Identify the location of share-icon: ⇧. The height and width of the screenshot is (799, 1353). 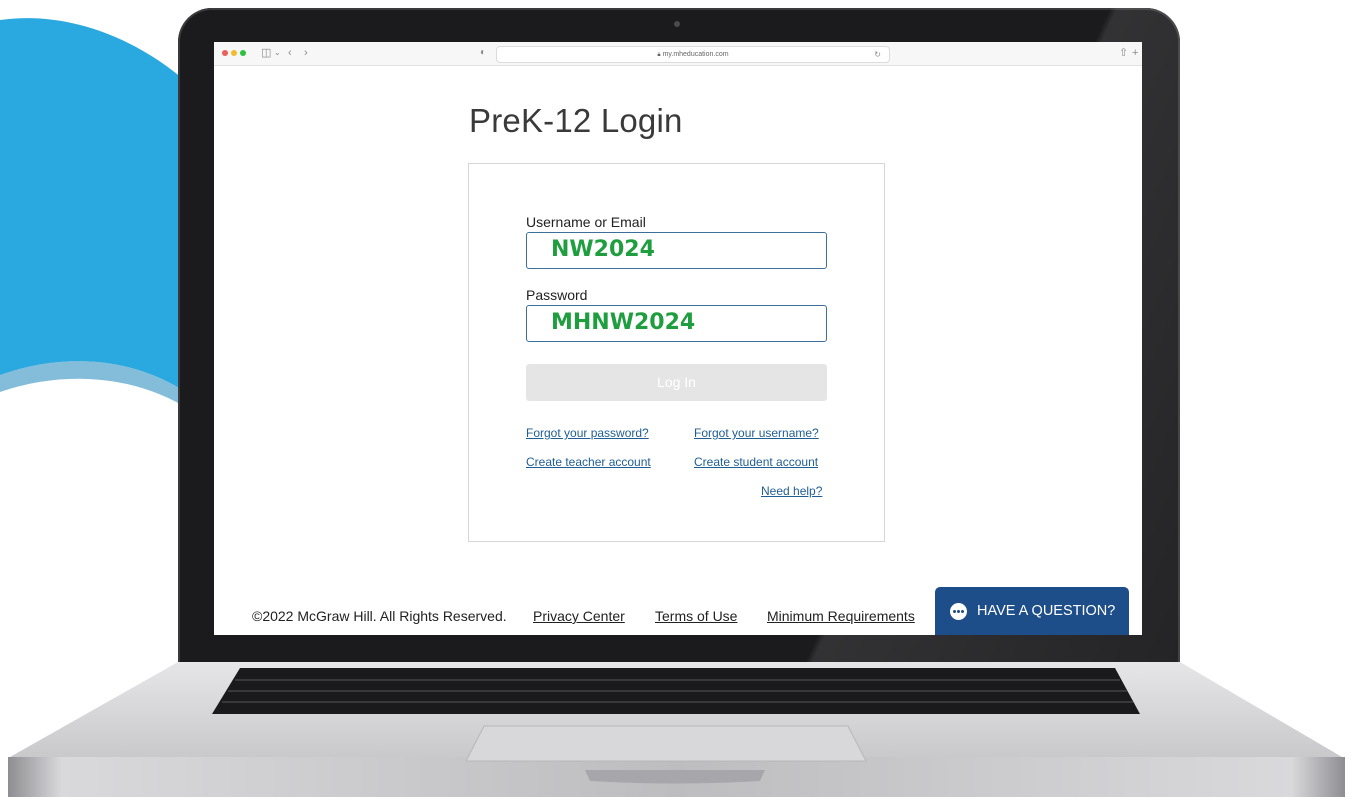
(1123, 53).